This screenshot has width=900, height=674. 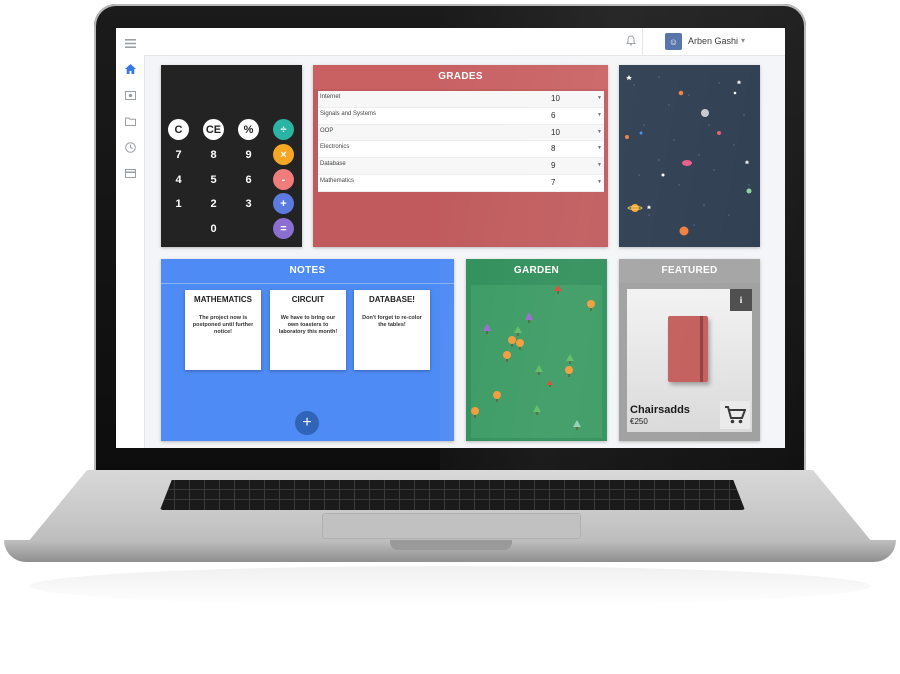 I want to click on topbar-divider, so click(x=642, y=41).